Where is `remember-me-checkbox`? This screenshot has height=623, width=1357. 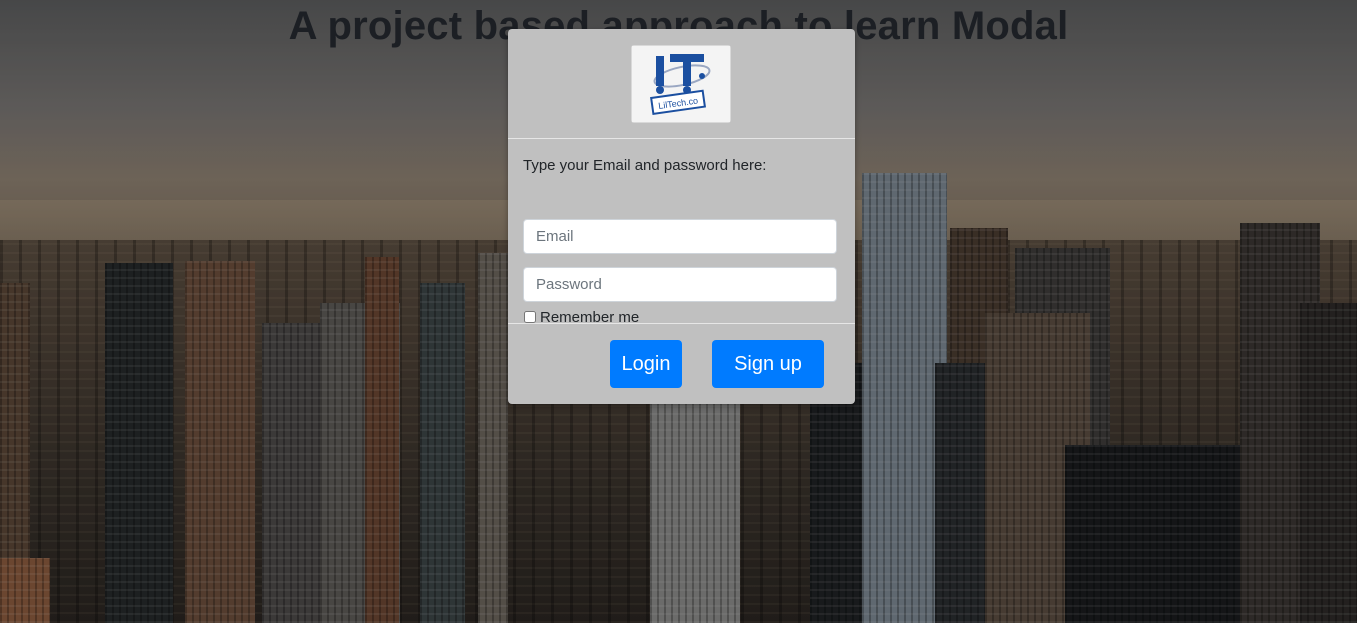 remember-me-checkbox is located at coordinates (530, 317).